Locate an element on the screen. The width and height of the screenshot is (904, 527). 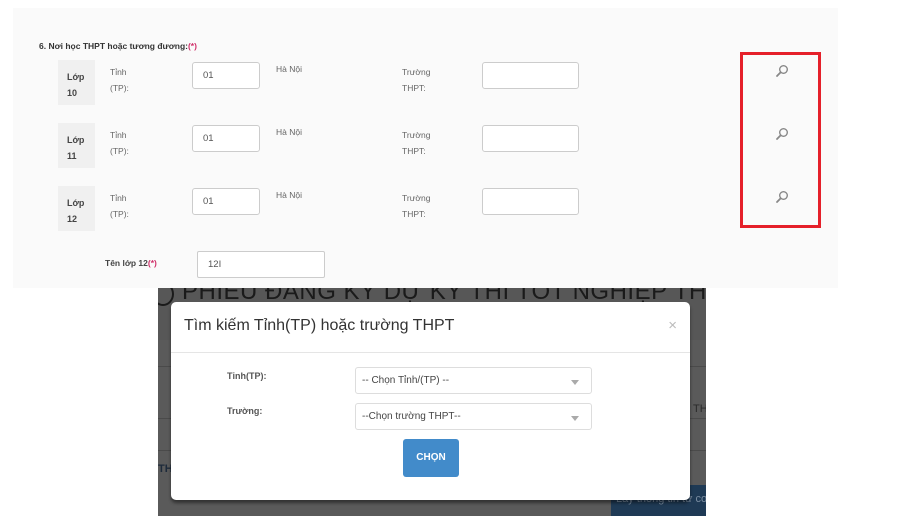
modal-header: Tìm kiếm Tỉnh(TP) hoặc trường THPT × is located at coordinates (430, 327).